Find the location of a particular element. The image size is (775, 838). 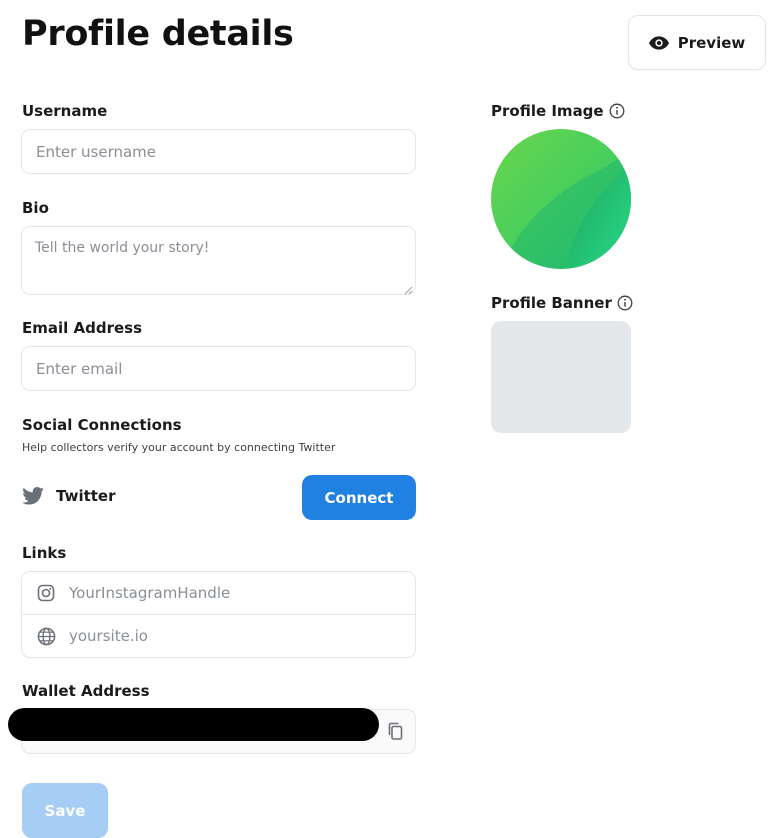

links-group: YourInstagramHandle yoursite.io is located at coordinates (218, 614).